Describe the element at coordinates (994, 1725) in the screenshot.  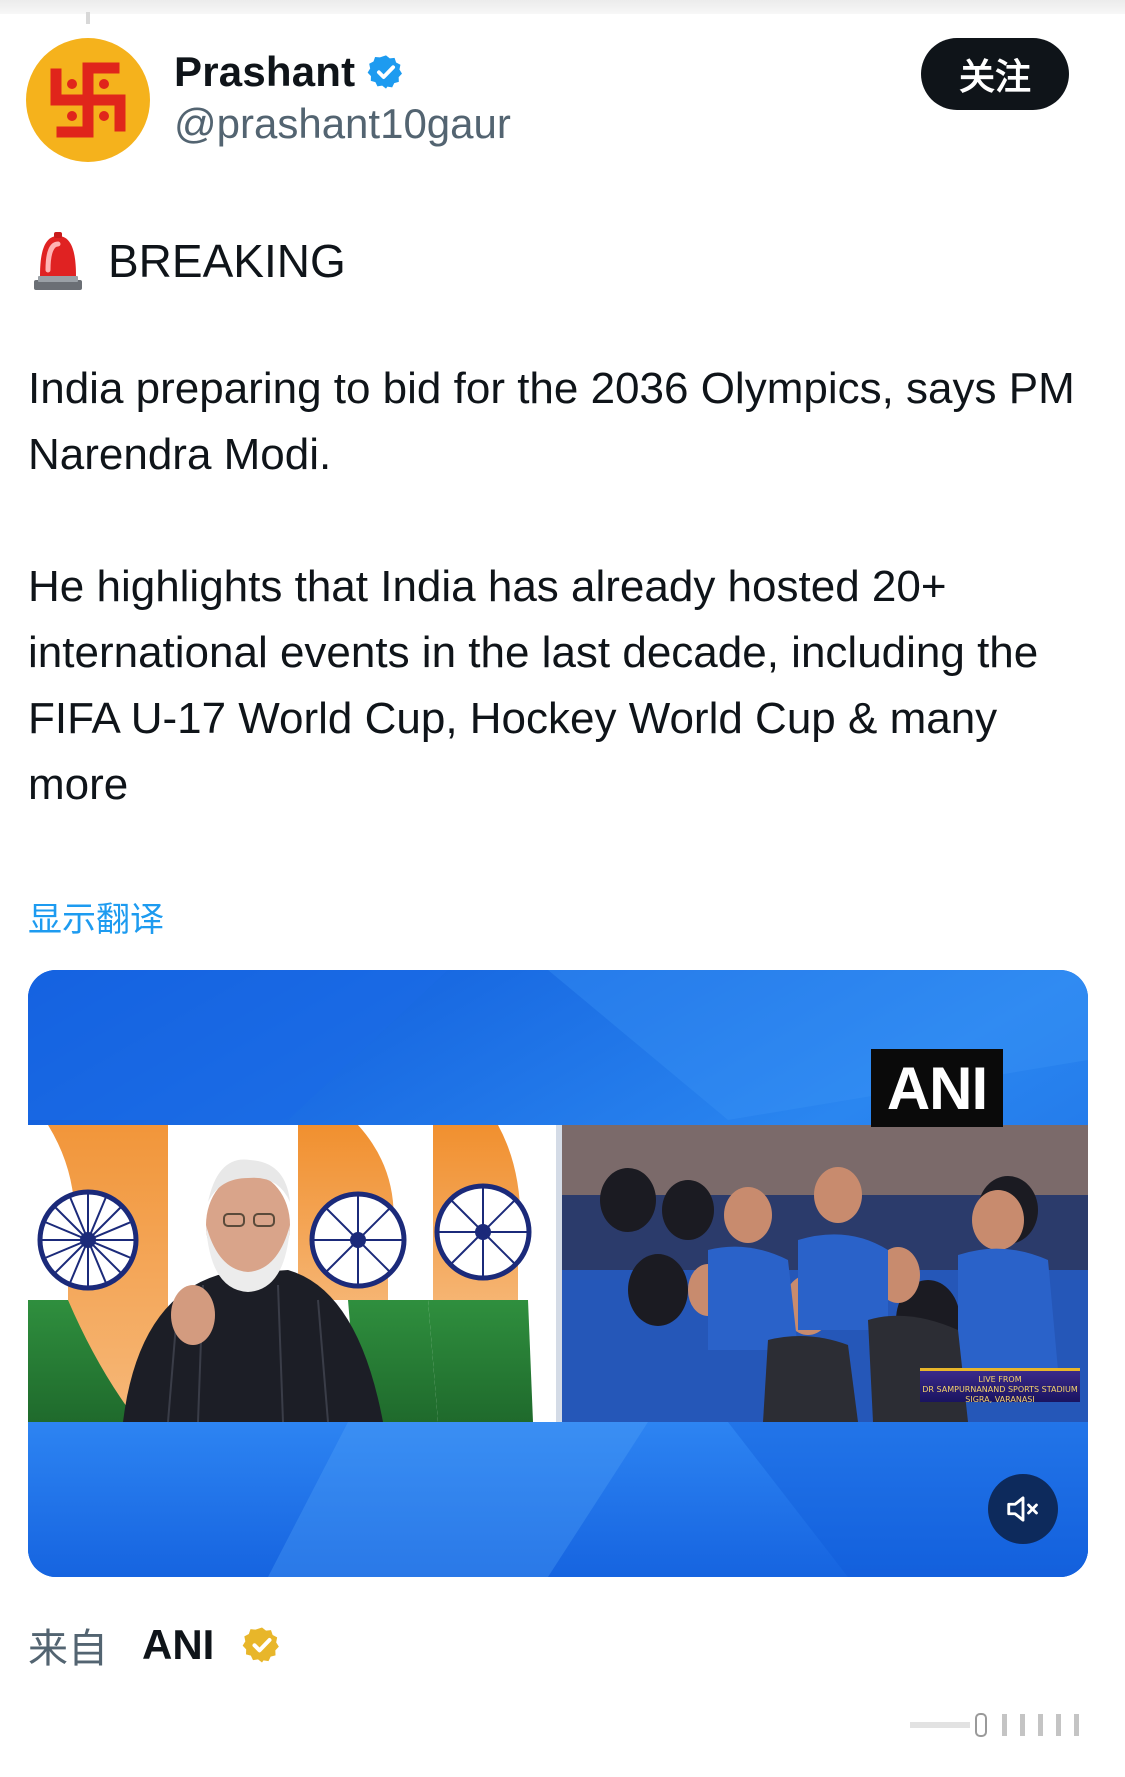
I see `corner-watermark` at that location.